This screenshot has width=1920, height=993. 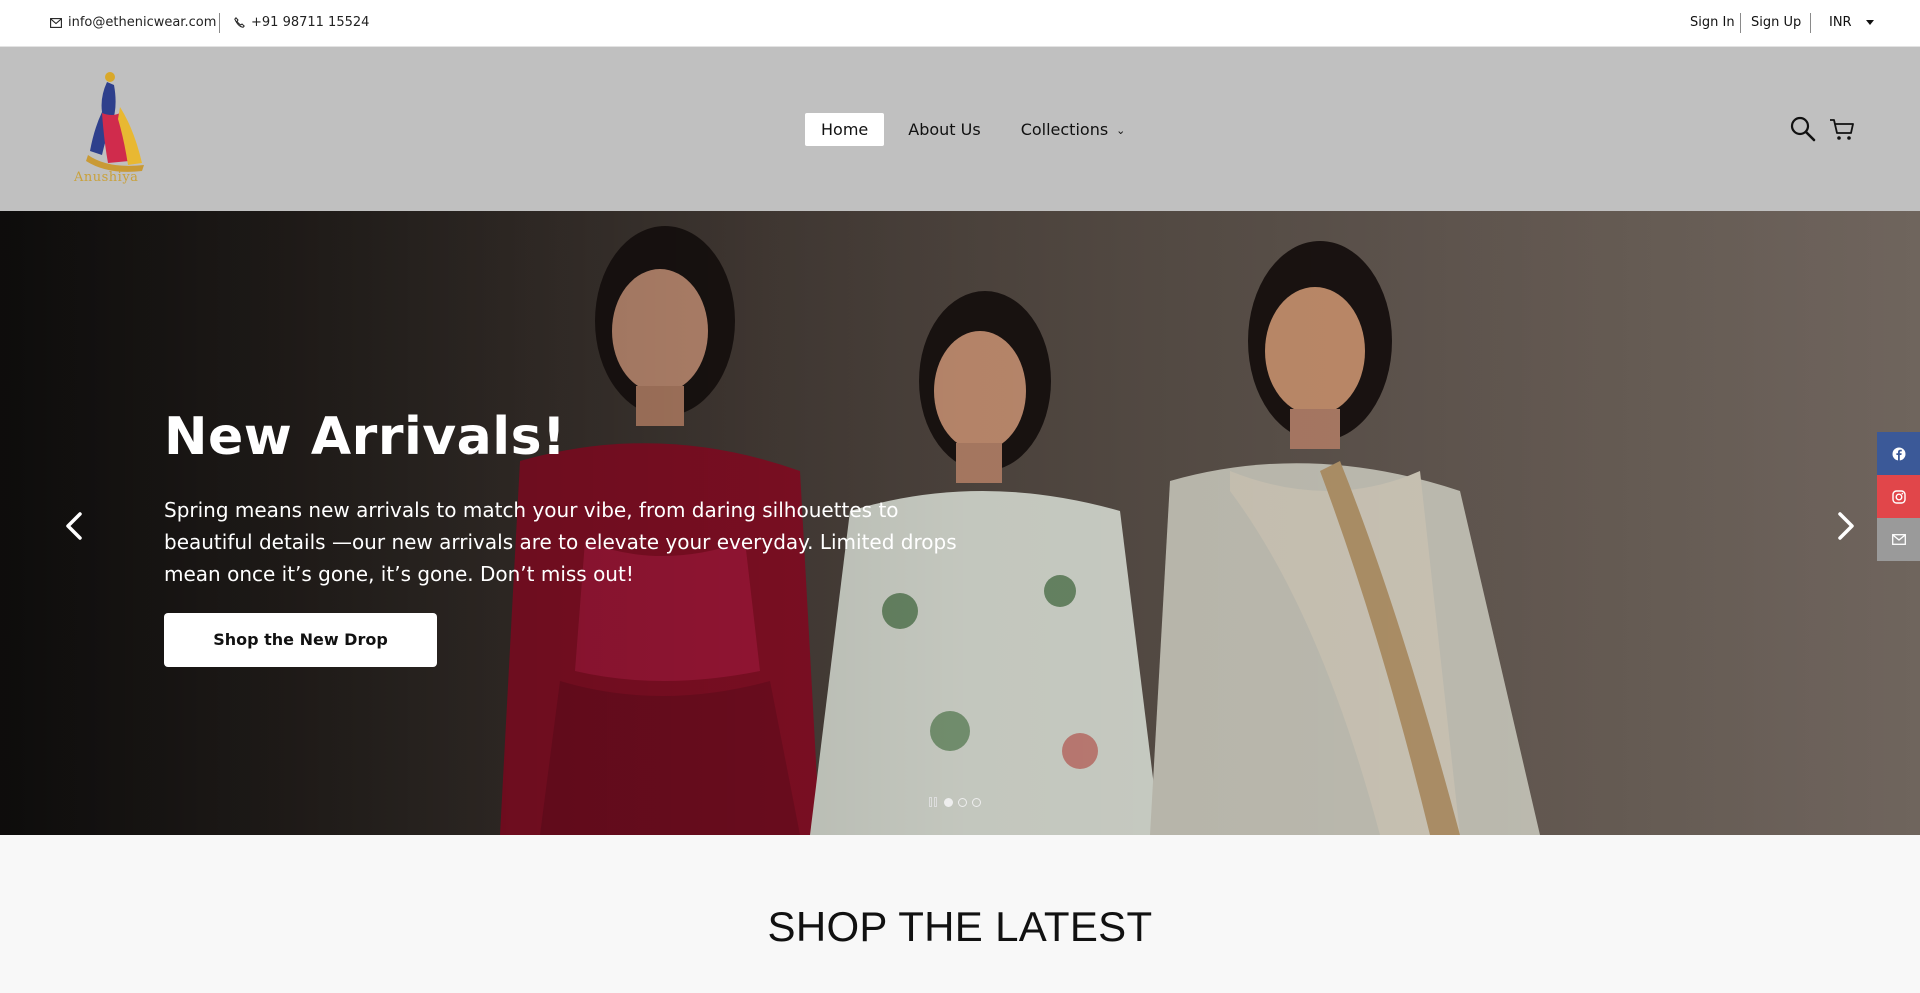 I want to click on nav-item-collections: Collections ⌄, so click(x=1073, y=129).